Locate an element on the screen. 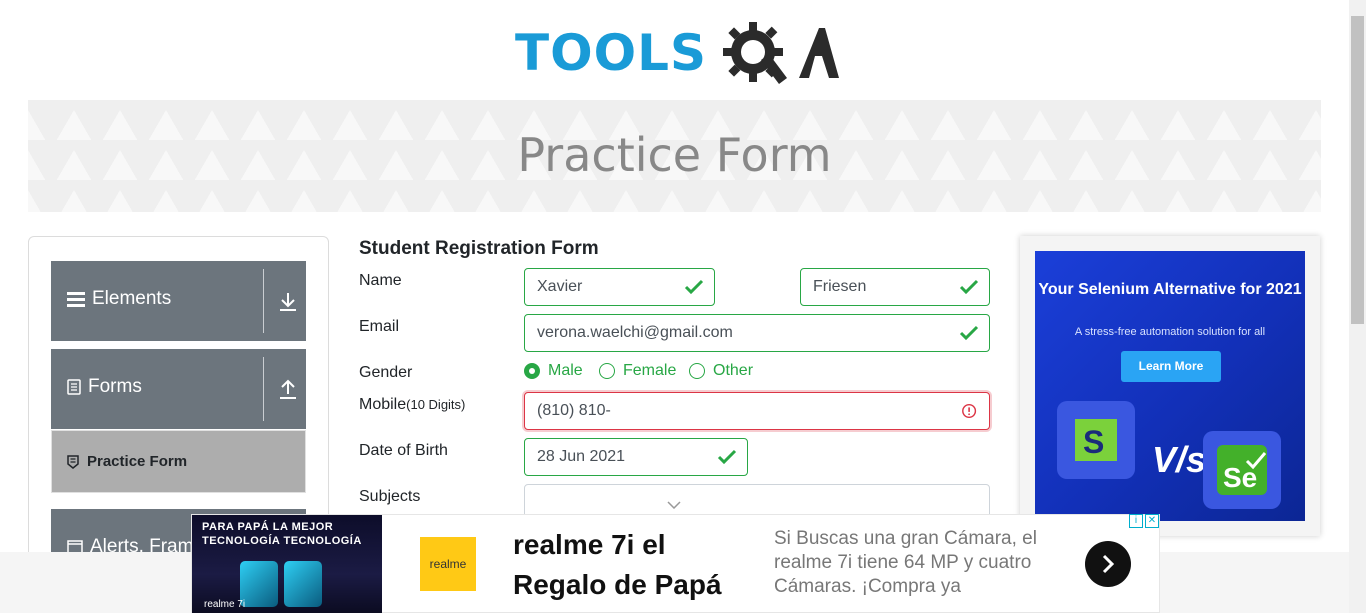 Image resolution: width=1366 pixels, height=613 pixels. dob-value: 28 Jun 2021 is located at coordinates (581, 456).